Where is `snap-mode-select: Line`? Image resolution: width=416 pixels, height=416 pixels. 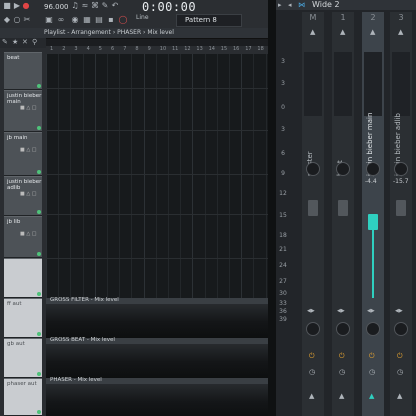
snap-mode-select: Line is located at coordinates (142, 17).